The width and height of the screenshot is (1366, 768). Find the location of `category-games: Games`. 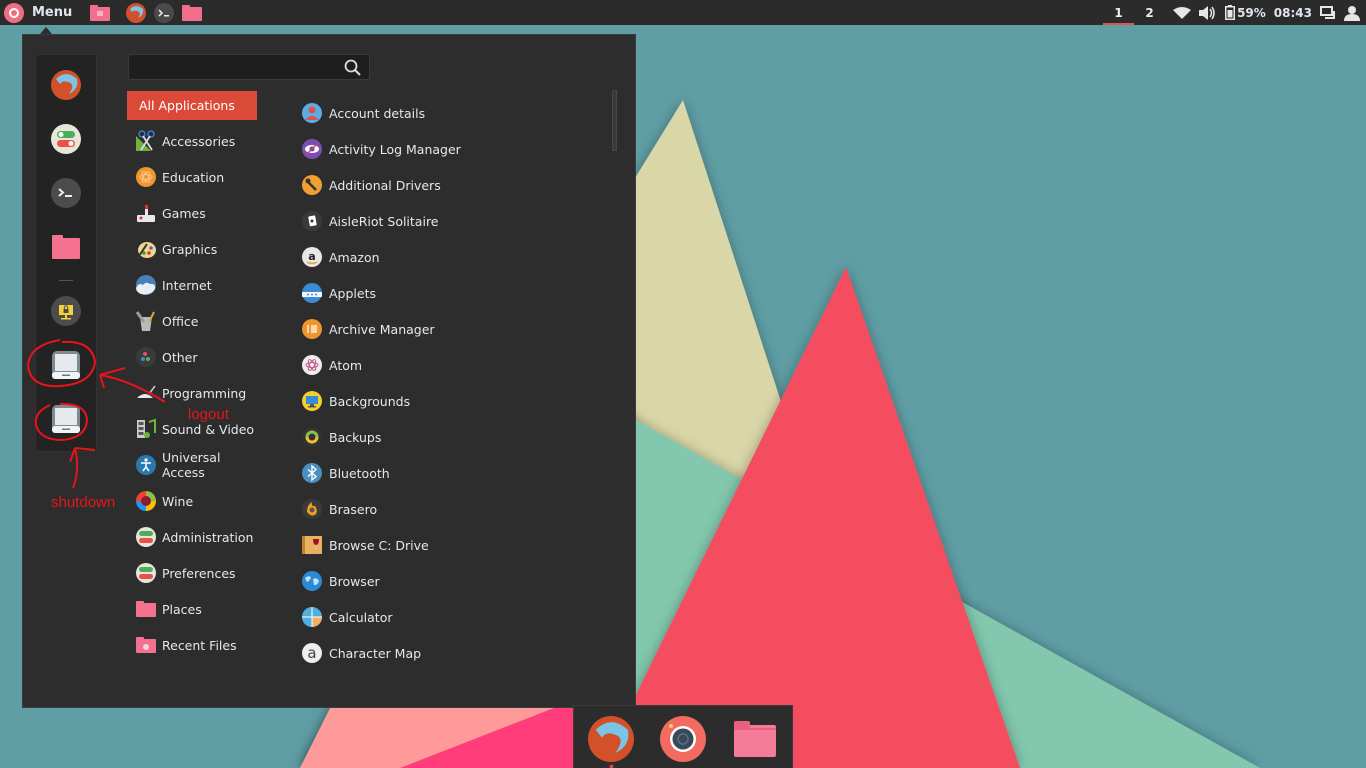

category-games: Games is located at coordinates (192, 213).